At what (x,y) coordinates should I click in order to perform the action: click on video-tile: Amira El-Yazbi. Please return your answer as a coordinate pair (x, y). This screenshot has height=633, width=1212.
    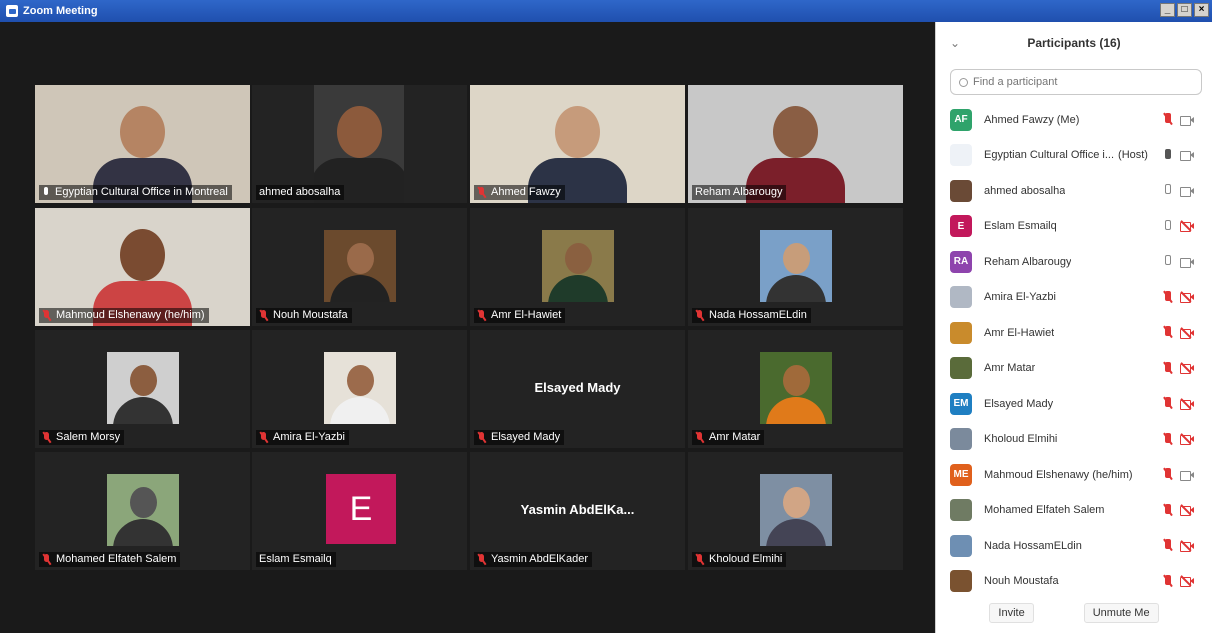
    Looking at the image, I should click on (359, 389).